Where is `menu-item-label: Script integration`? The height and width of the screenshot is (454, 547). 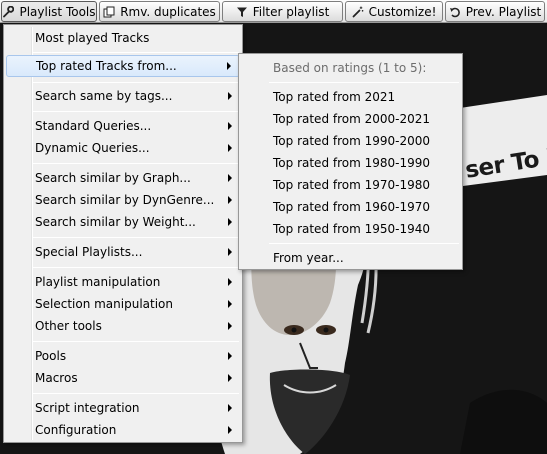
menu-item-label: Script integration is located at coordinates (87, 408).